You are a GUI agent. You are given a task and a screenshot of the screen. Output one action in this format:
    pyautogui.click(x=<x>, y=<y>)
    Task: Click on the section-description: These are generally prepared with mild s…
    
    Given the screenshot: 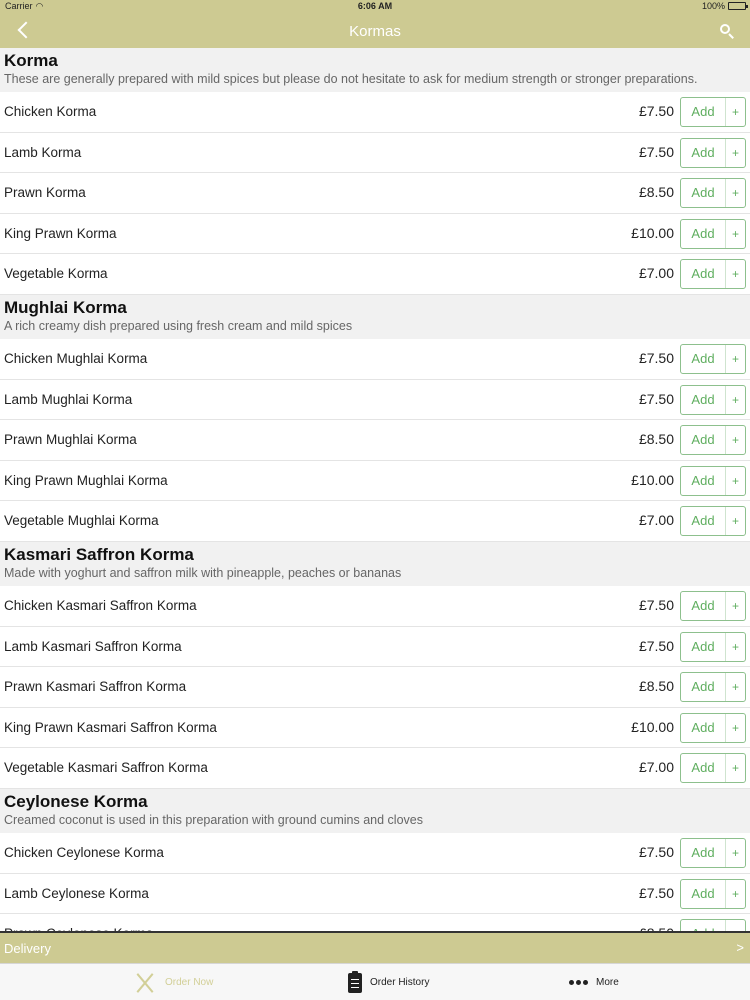 What is the action you would take?
    pyautogui.click(x=351, y=79)
    